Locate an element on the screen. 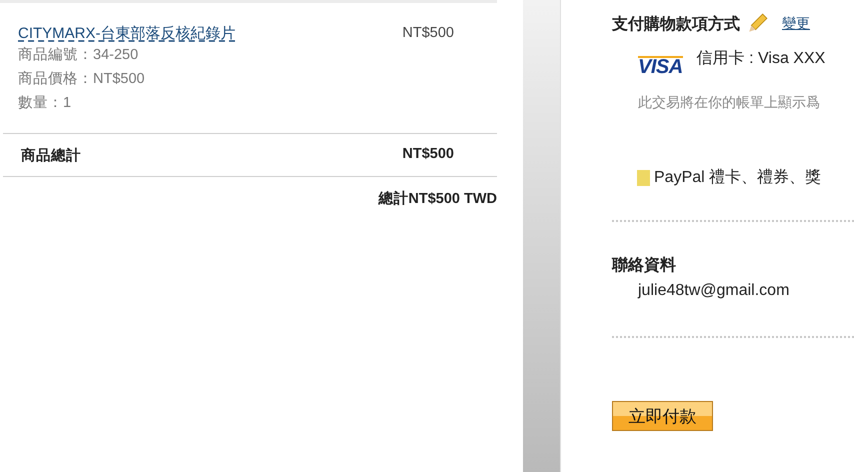  pencil-icon is located at coordinates (757, 24).